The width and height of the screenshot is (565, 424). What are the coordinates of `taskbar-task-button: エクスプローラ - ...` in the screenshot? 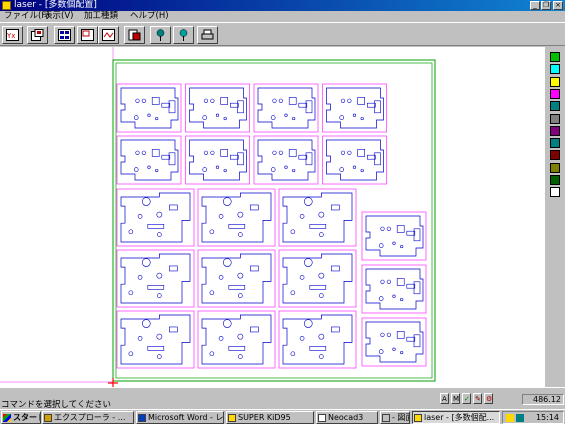 It's located at (88, 417).